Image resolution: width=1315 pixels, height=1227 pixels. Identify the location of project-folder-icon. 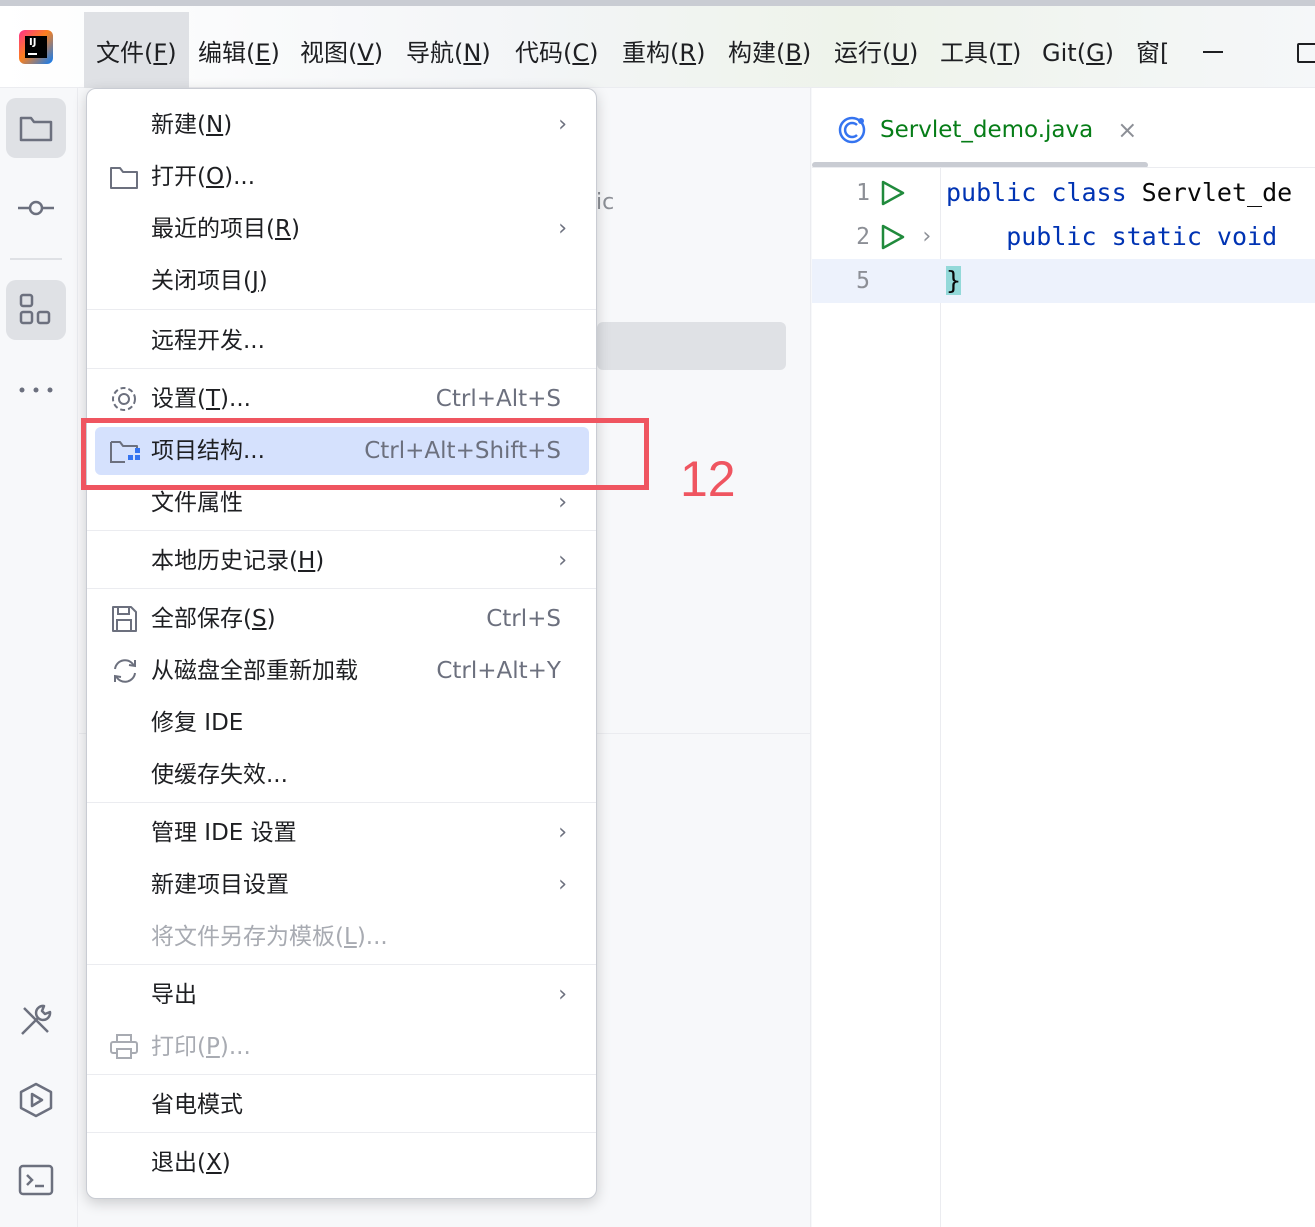
(36, 128).